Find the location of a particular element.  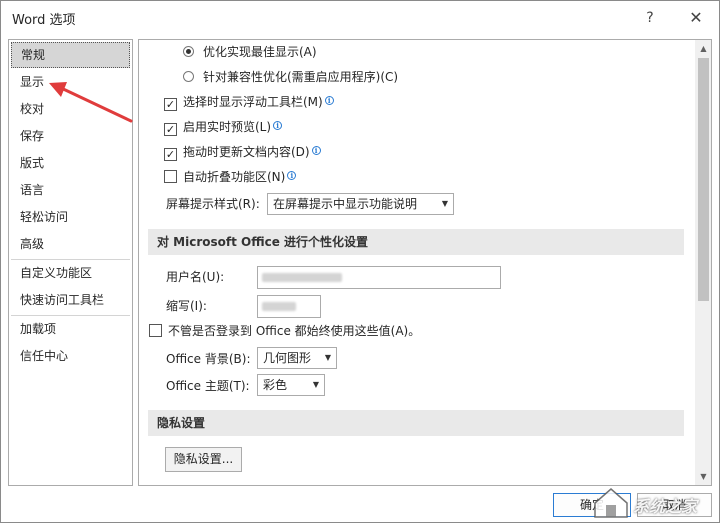

radio-best-display: 优化实现最佳显示(A) is located at coordinates (250, 52).